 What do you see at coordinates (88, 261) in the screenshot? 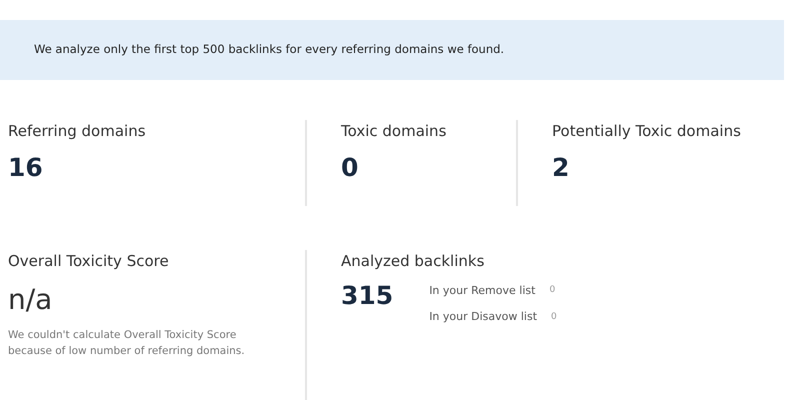
I see `score-label: Overall Toxicity Score` at bounding box center [88, 261].